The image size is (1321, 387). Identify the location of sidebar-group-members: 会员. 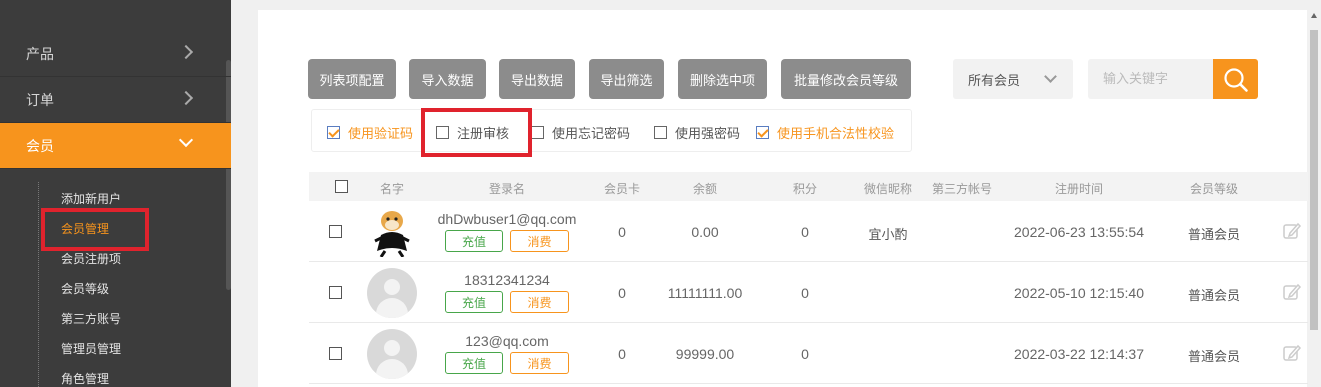
(115, 146).